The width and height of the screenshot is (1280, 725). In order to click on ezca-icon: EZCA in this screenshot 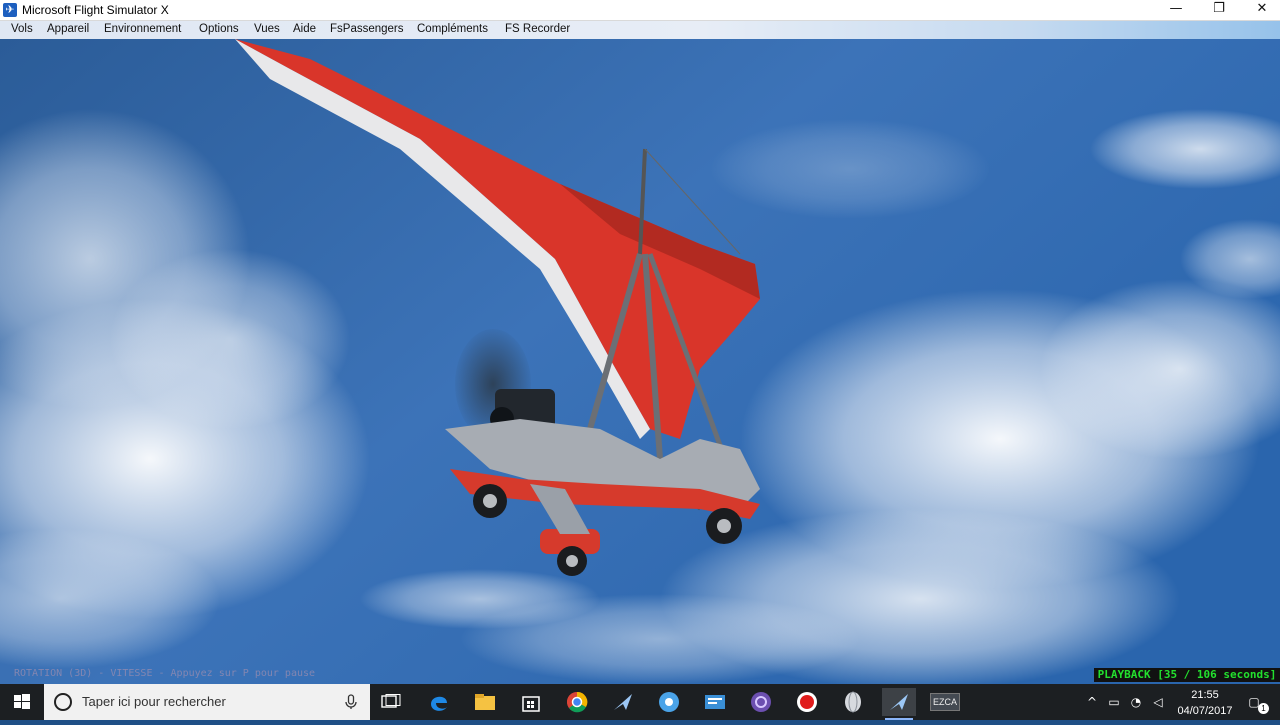, I will do `click(945, 702)`.